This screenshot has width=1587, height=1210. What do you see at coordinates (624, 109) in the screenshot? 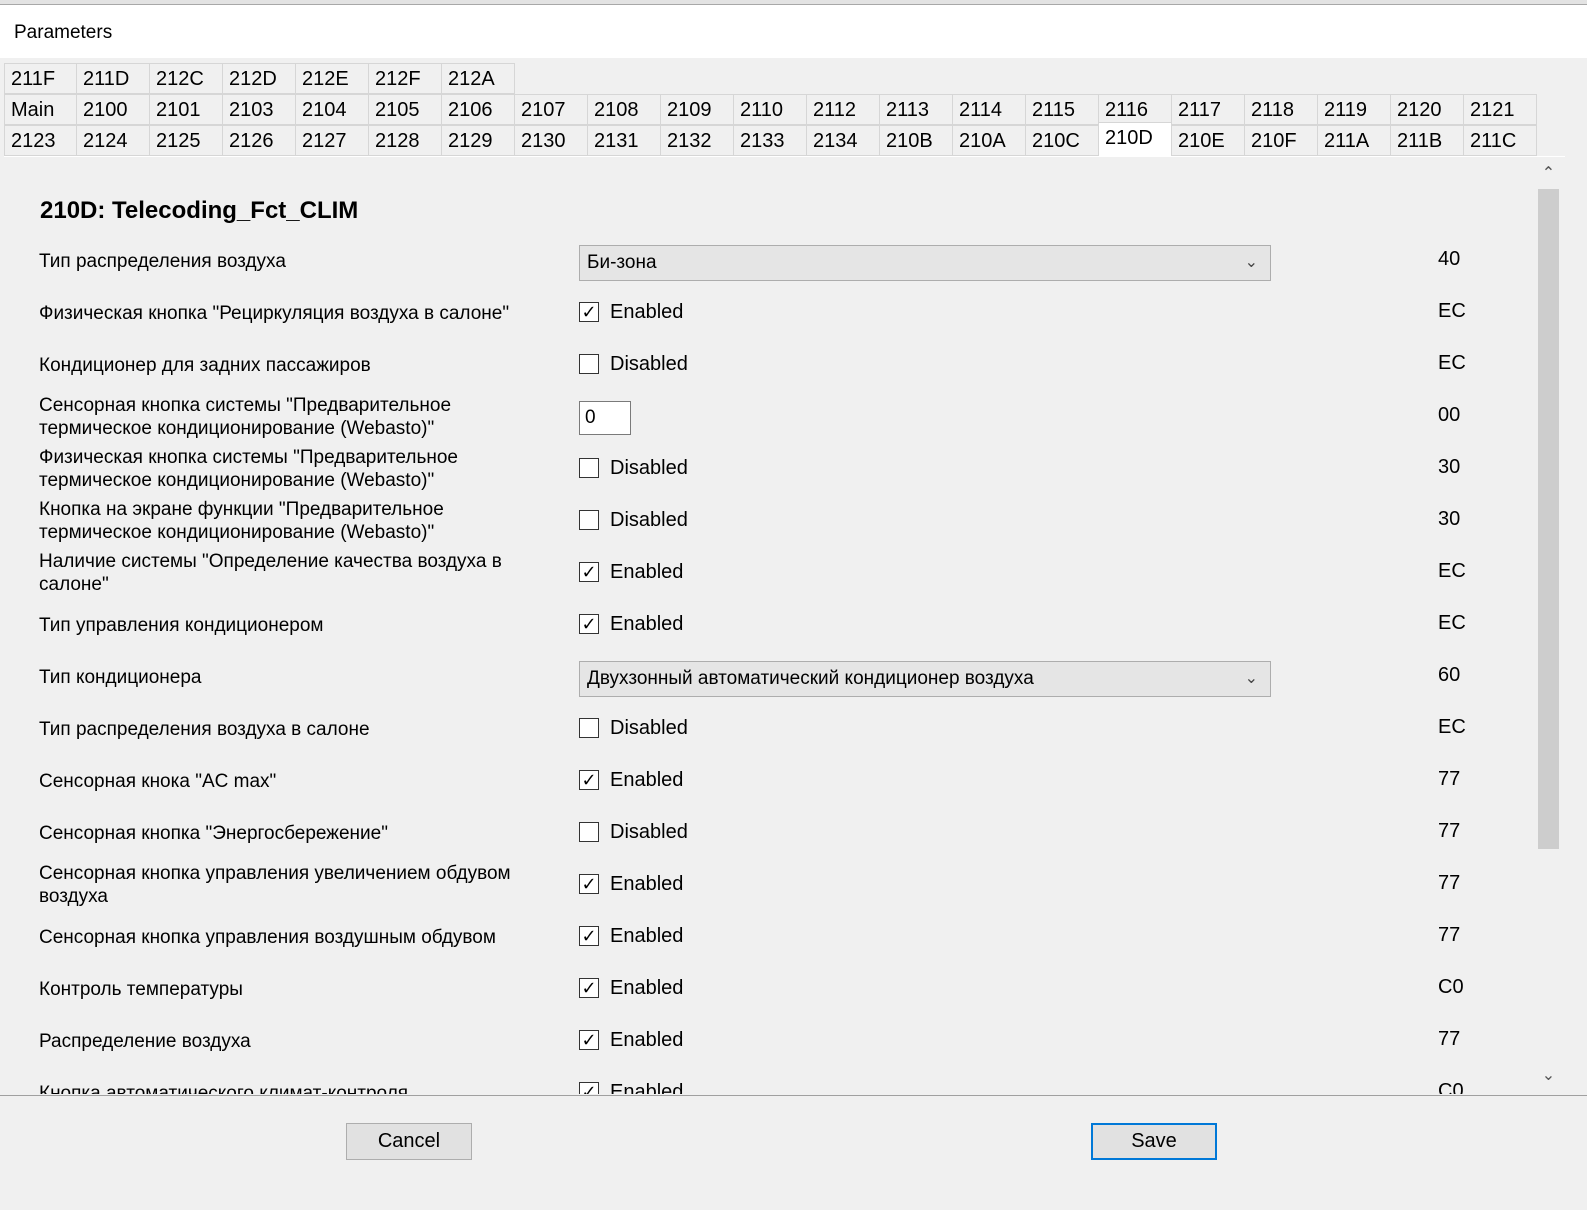
I see `tab-2108: 2108` at bounding box center [624, 109].